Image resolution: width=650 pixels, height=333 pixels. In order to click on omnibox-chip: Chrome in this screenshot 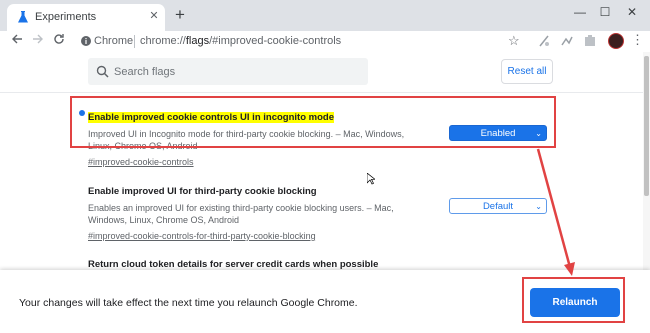, I will do `click(114, 41)`.